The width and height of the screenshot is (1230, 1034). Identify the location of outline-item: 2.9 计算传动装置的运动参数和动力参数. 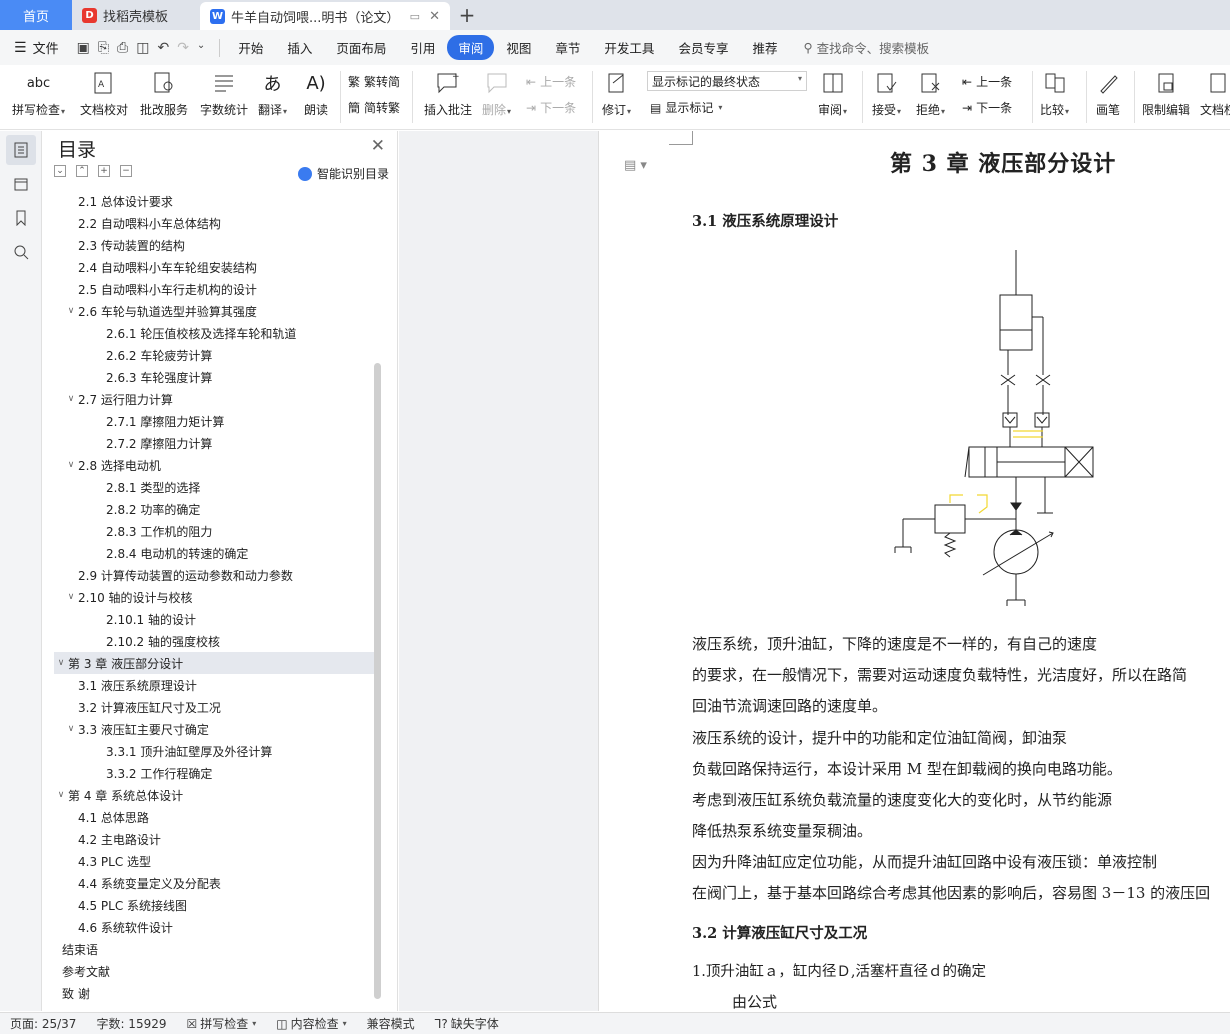
(214, 575).